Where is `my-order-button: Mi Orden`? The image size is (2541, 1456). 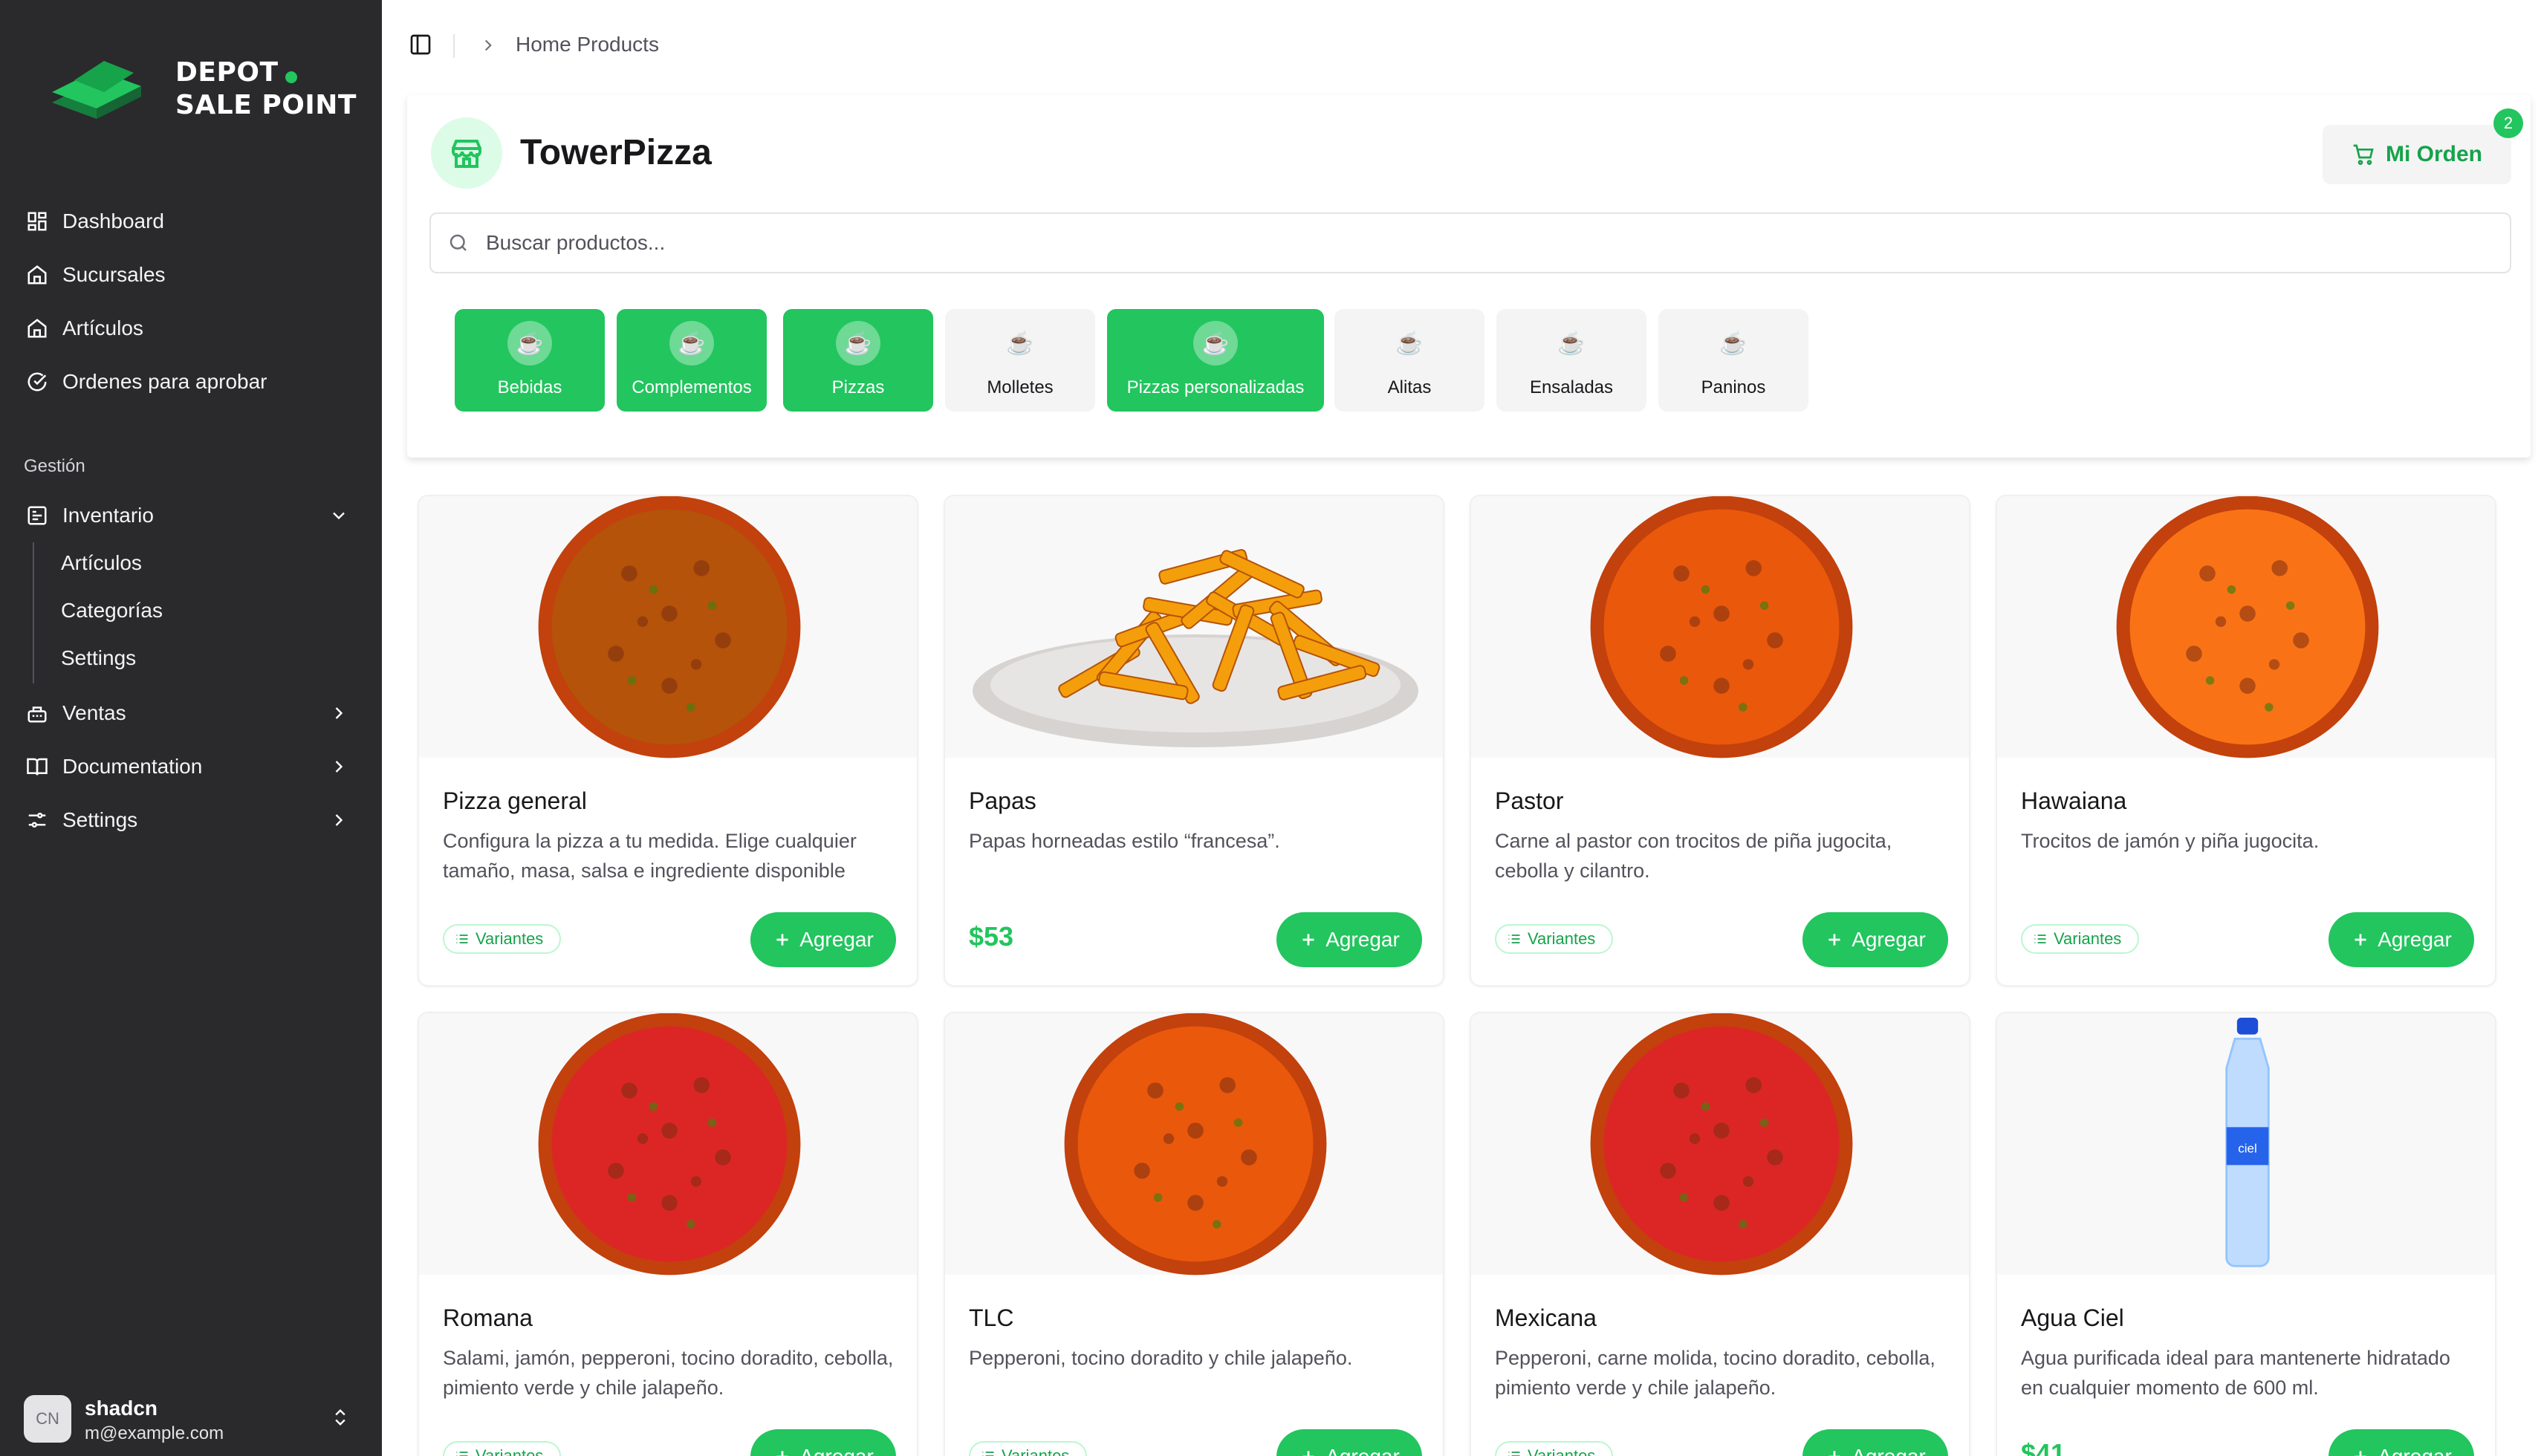 my-order-button: Mi Orden is located at coordinates (2417, 155).